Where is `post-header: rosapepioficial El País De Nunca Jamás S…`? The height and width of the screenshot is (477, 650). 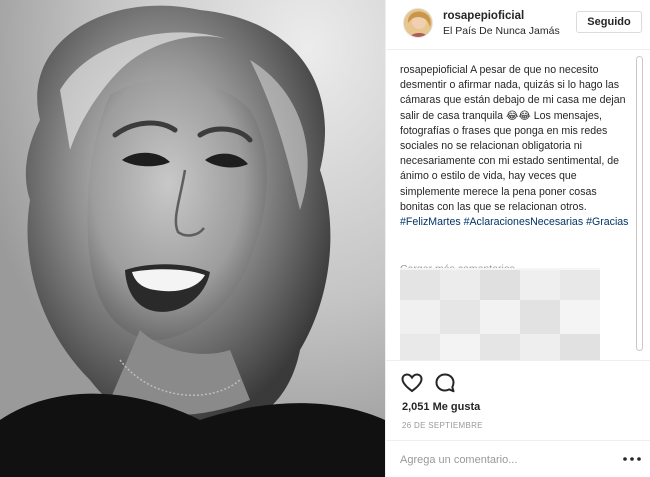 post-header: rosapepioficial El País De Nunca Jamás S… is located at coordinates (518, 25).